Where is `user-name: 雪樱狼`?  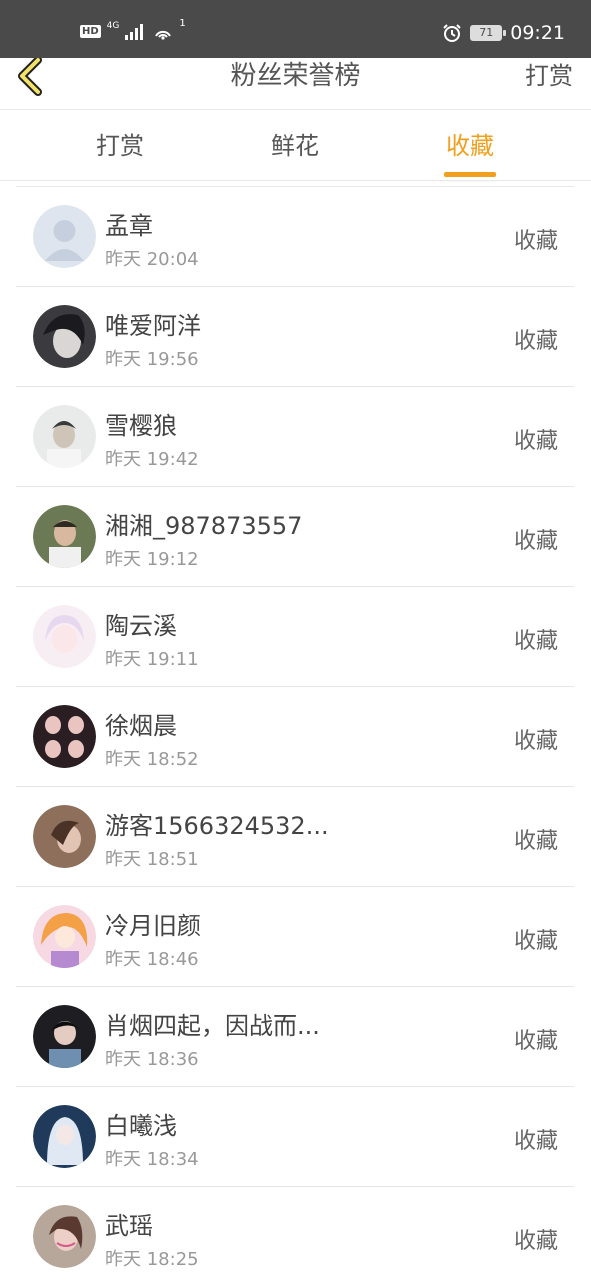
user-name: 雪樱狼 is located at coordinates (141, 426).